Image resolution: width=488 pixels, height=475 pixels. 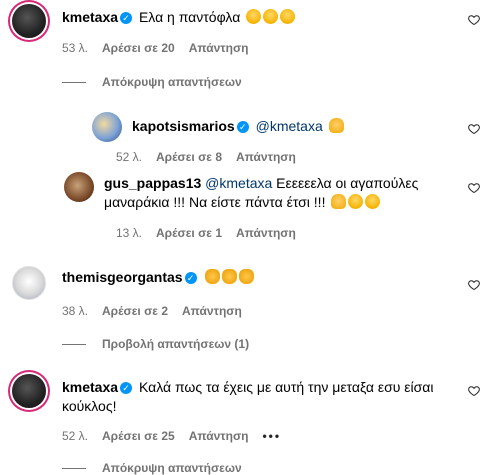 I want to click on likes-count: Αρέσει σε 25, so click(x=138, y=436).